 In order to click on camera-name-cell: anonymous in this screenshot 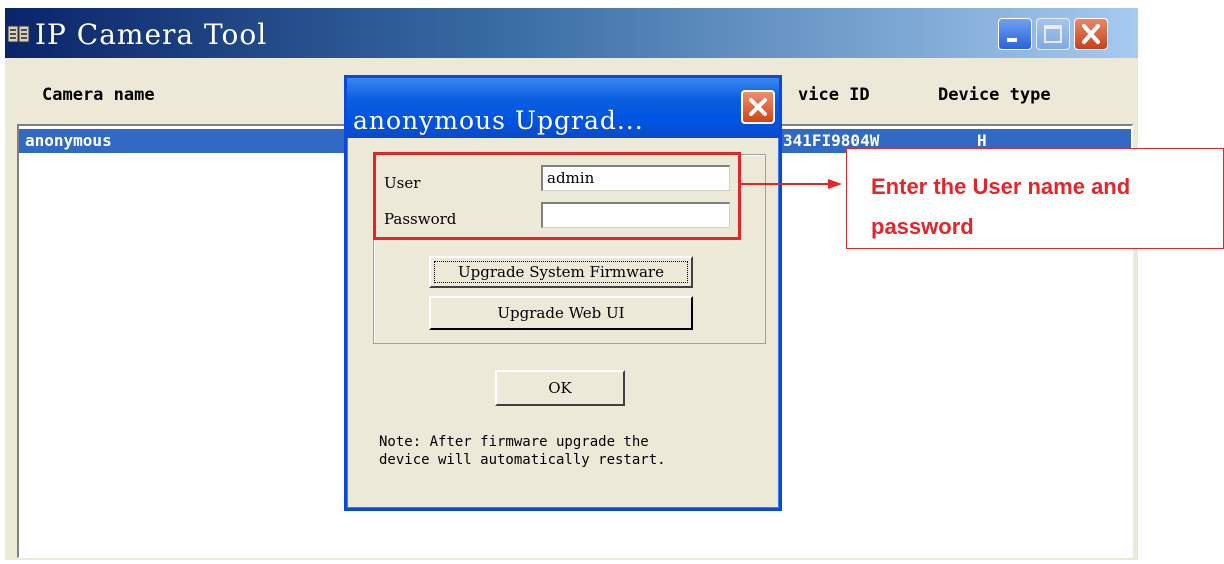, I will do `click(68, 140)`.